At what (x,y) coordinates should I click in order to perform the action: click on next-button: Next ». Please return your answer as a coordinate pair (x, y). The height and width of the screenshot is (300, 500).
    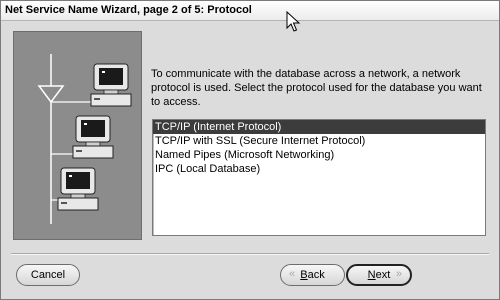
    Looking at the image, I should click on (379, 275).